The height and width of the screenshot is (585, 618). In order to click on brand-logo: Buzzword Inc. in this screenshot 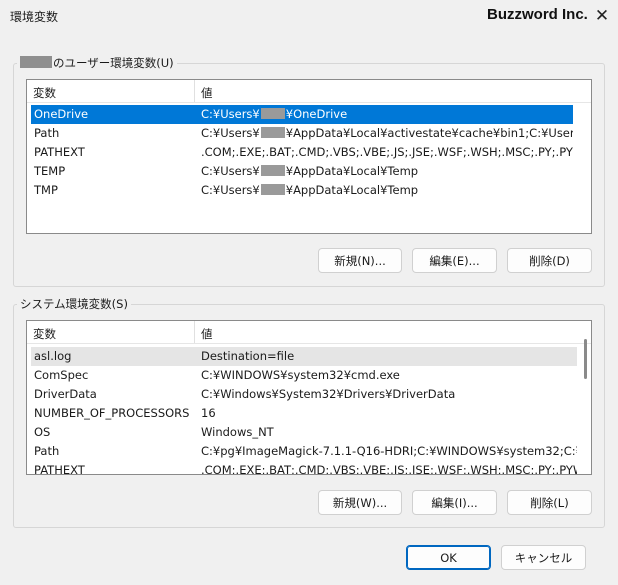, I will do `click(537, 14)`.